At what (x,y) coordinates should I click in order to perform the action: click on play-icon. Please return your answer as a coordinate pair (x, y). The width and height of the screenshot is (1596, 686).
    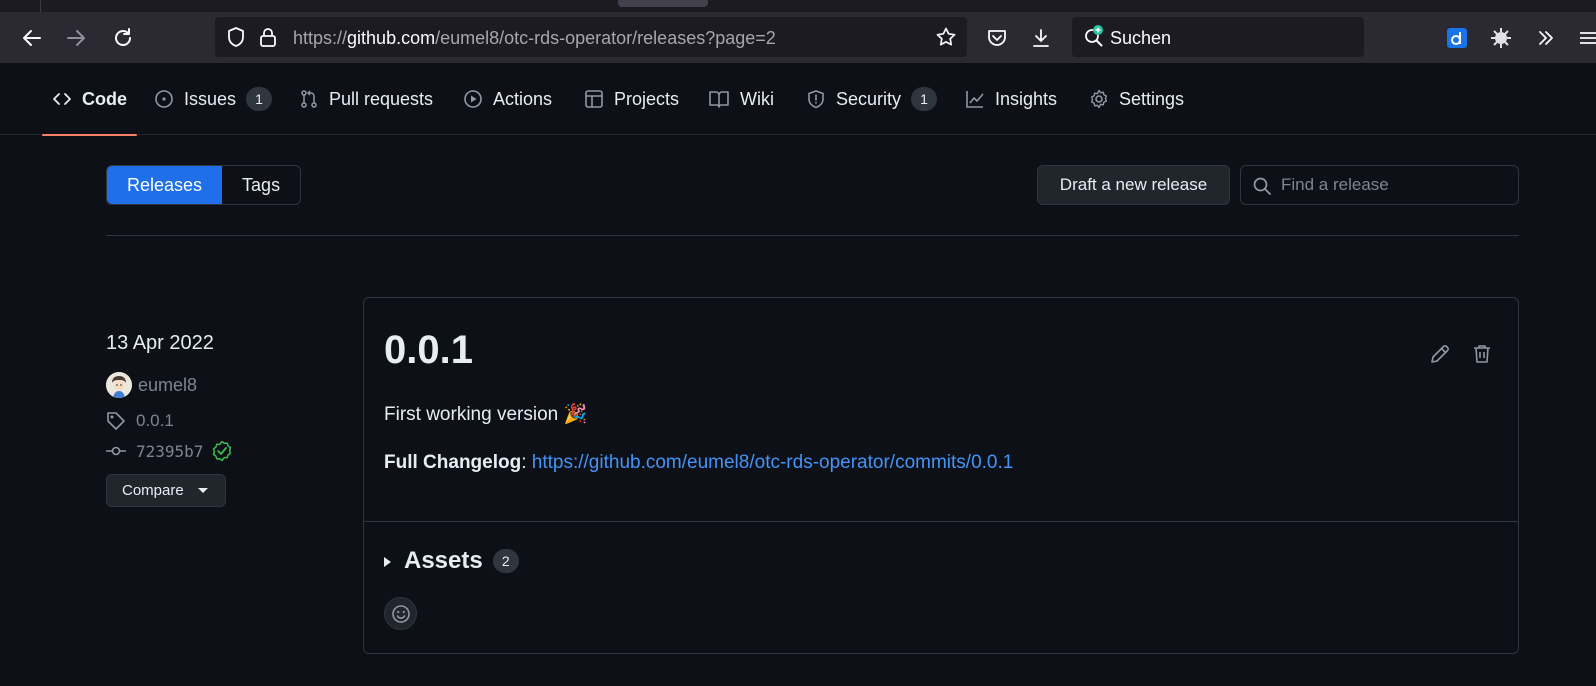
    Looking at the image, I should click on (473, 99).